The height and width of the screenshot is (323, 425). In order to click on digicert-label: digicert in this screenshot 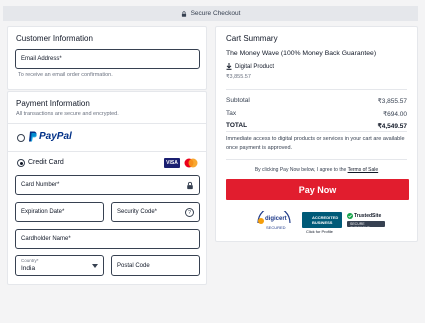, I will do `click(276, 219)`.